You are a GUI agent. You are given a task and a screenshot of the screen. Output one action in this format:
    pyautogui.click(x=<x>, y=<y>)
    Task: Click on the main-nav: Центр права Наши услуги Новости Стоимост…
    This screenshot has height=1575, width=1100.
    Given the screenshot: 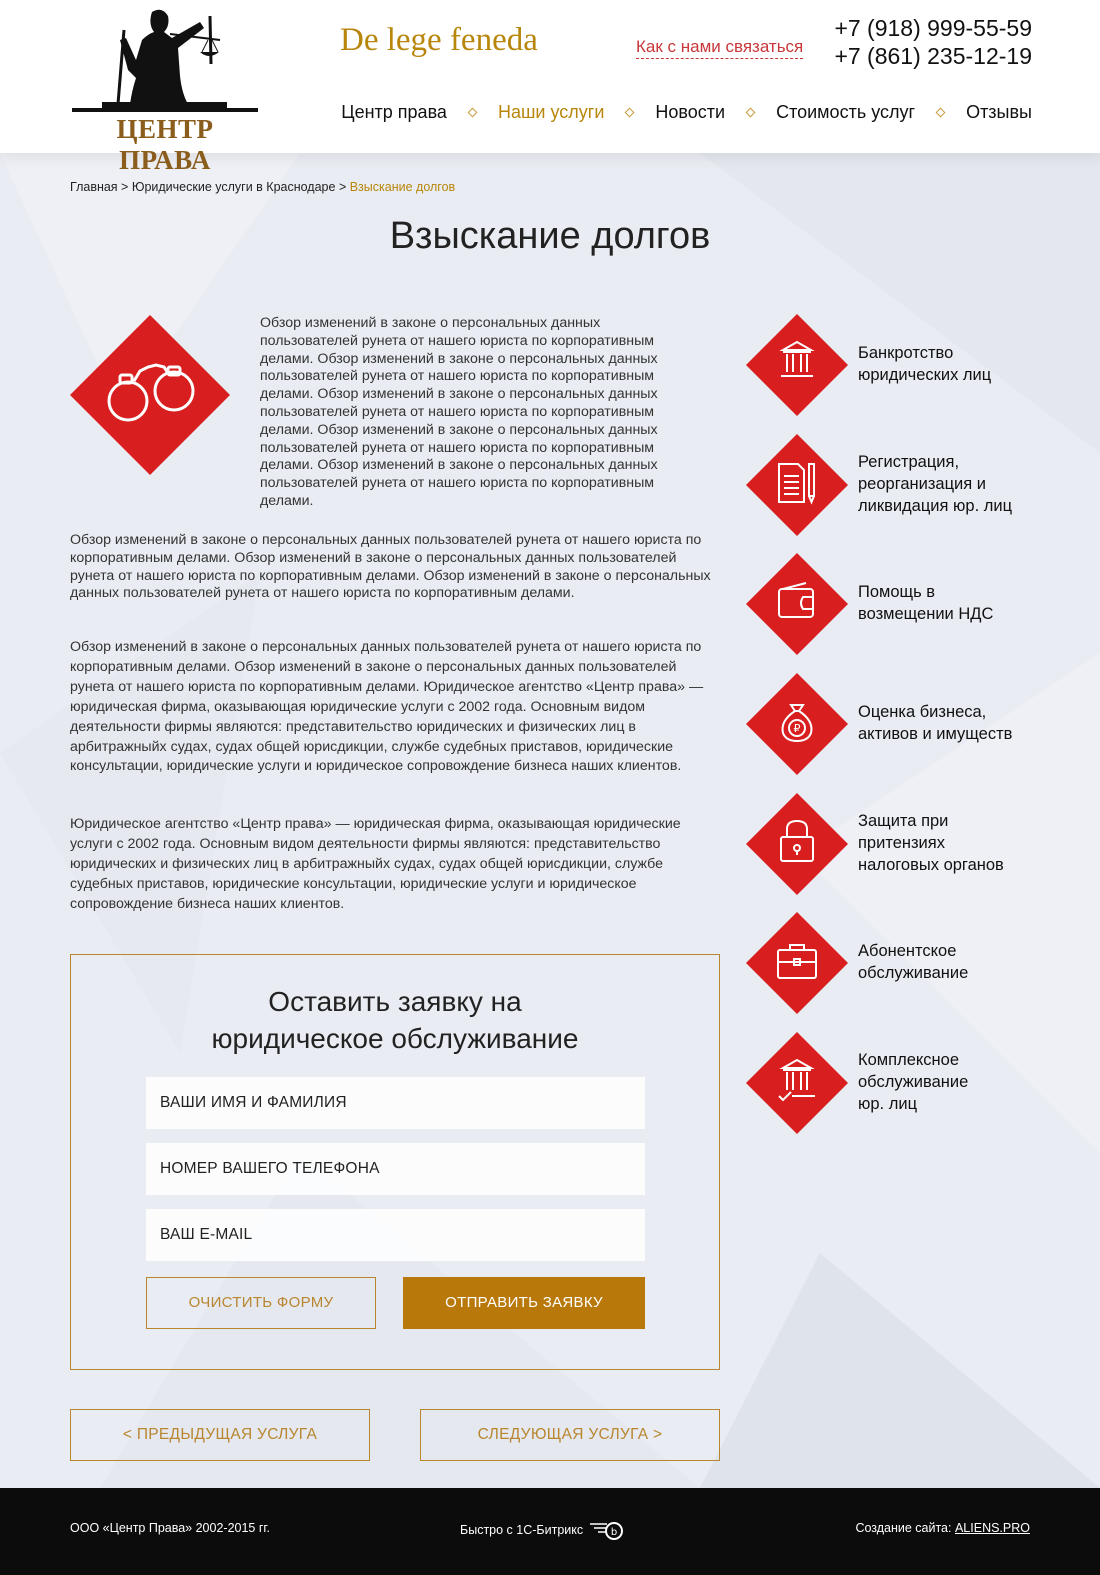 What is the action you would take?
    pyautogui.click(x=686, y=112)
    